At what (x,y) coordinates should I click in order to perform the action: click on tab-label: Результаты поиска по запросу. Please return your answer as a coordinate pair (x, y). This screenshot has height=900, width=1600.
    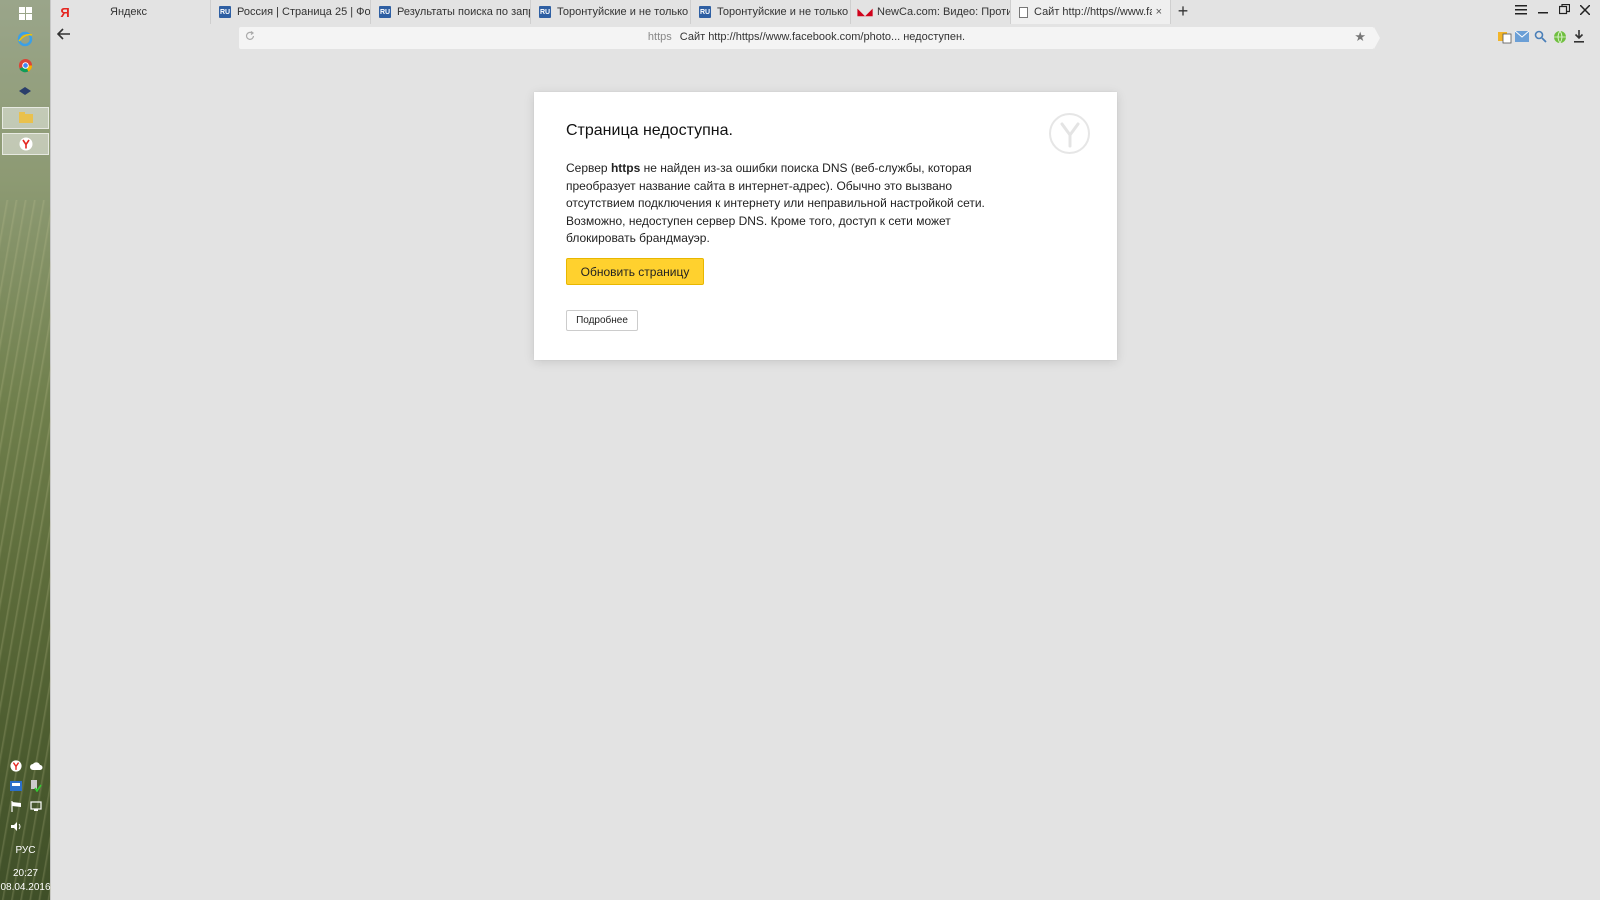
    Looking at the image, I should click on (463, 12).